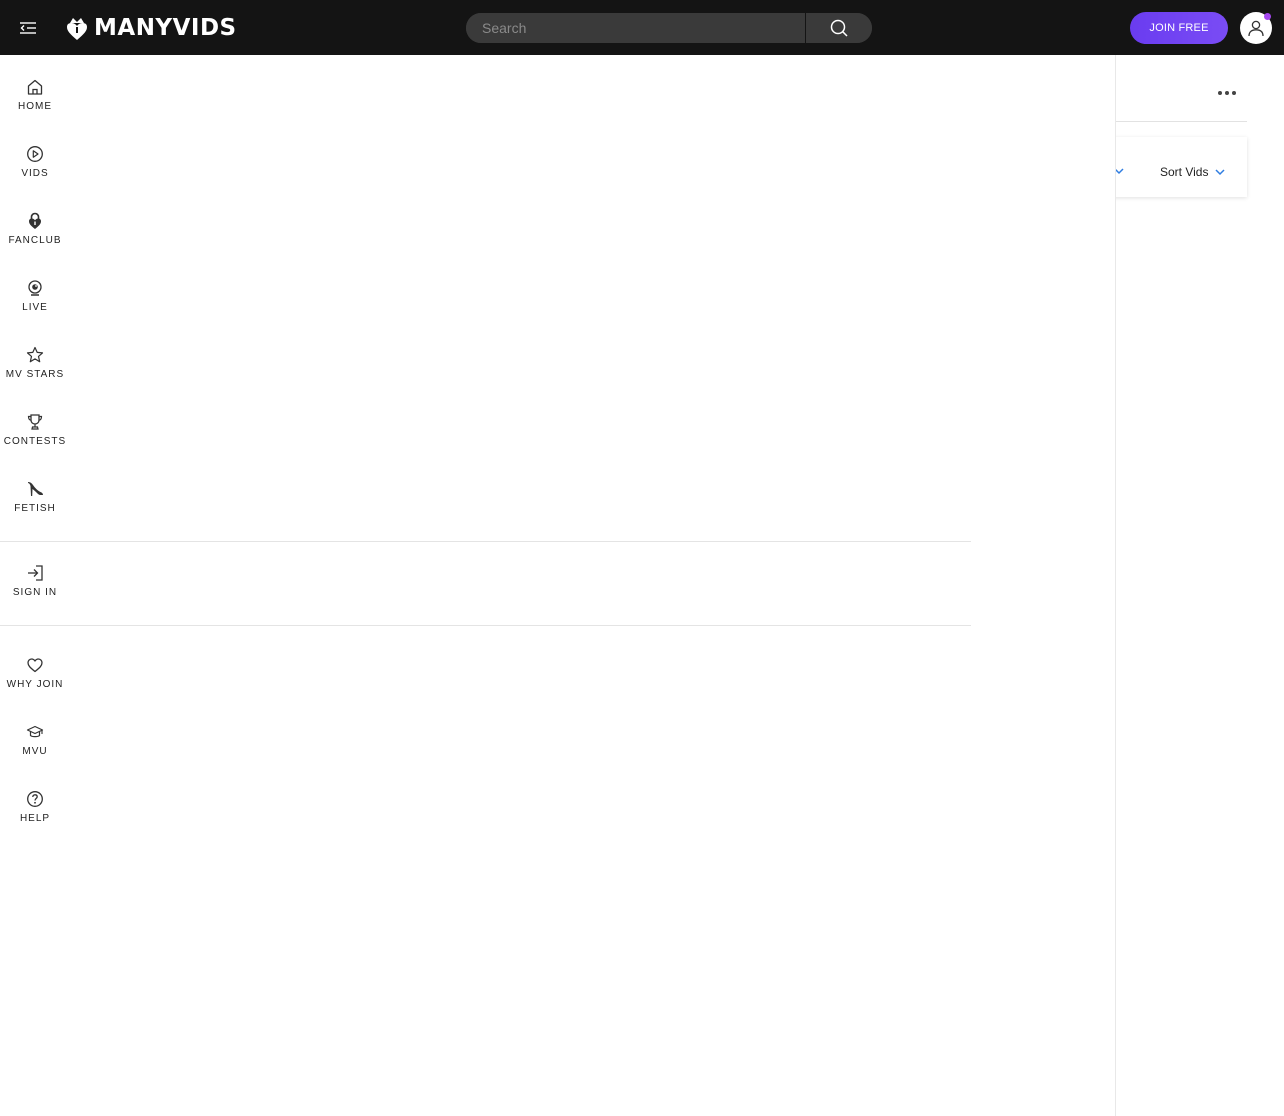 The height and width of the screenshot is (1116, 1284). What do you see at coordinates (35, 592) in the screenshot?
I see `nav-item-label: SIGN IN` at bounding box center [35, 592].